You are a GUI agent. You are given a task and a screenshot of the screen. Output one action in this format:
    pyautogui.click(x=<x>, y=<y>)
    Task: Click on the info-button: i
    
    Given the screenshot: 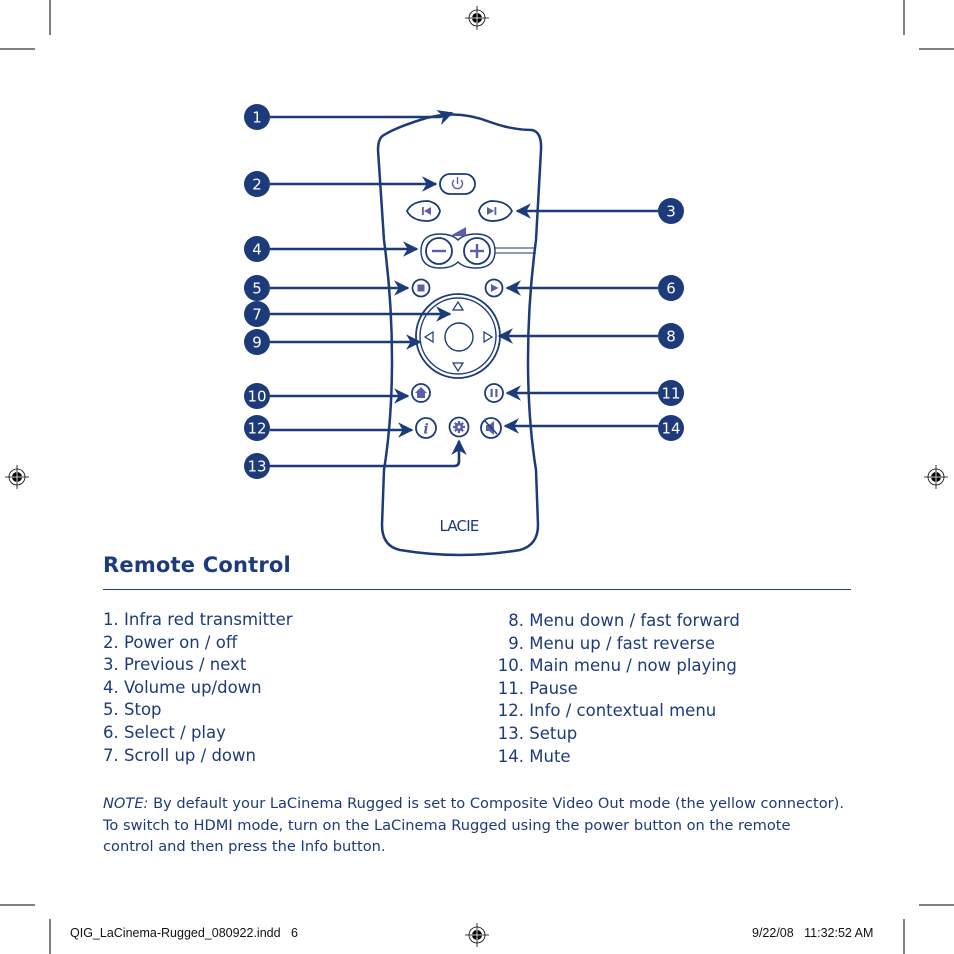 What is the action you would take?
    pyautogui.click(x=426, y=428)
    